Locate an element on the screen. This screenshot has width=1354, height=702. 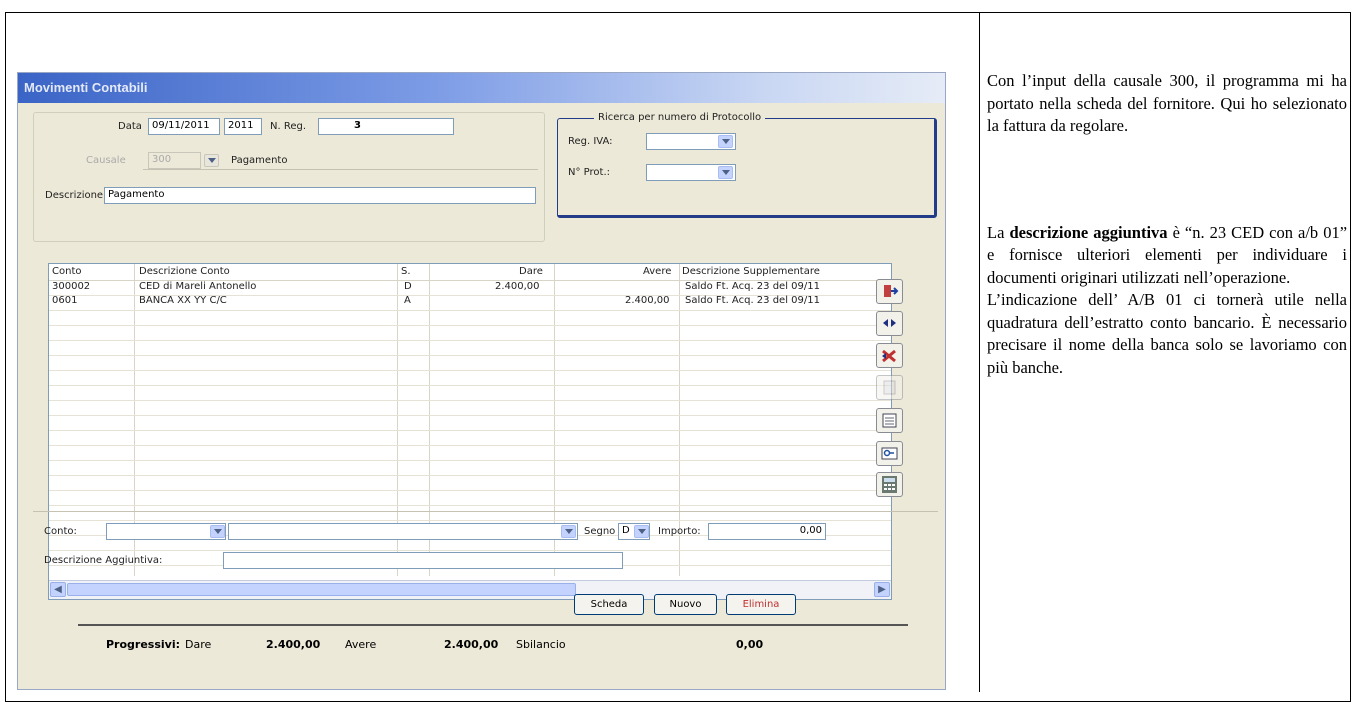
column-header-dare: Dare is located at coordinates (531, 271).